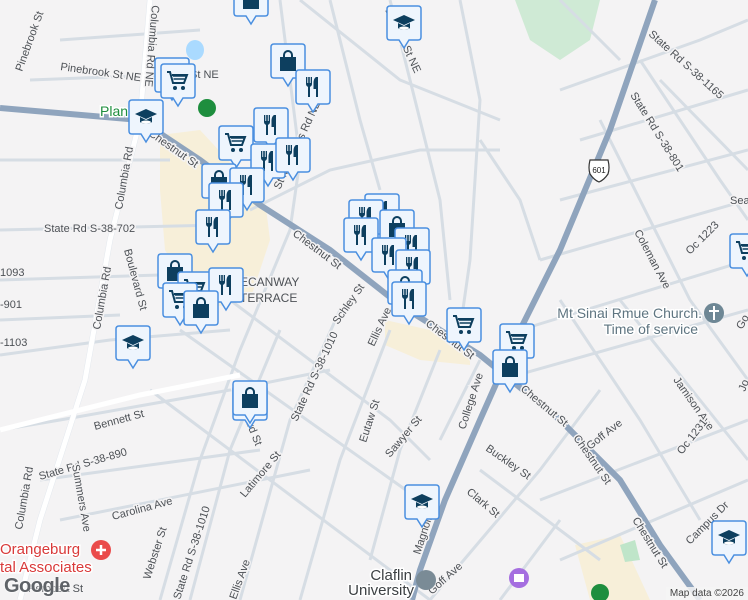 Image resolution: width=748 pixels, height=600 pixels. Describe the element at coordinates (142, 509) in the screenshot. I see `street-label: Carolina Ave` at that location.